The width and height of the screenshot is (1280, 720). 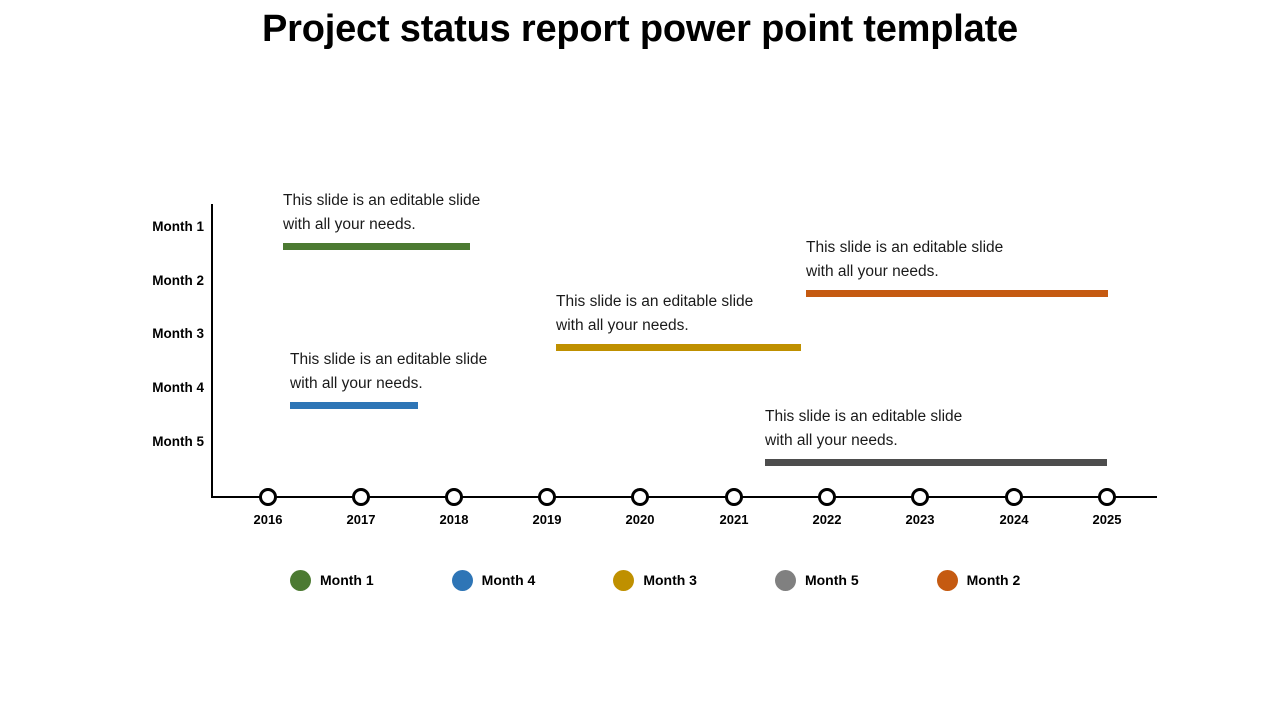 I want to click on x-axis-label-2016: 2016, so click(x=268, y=519).